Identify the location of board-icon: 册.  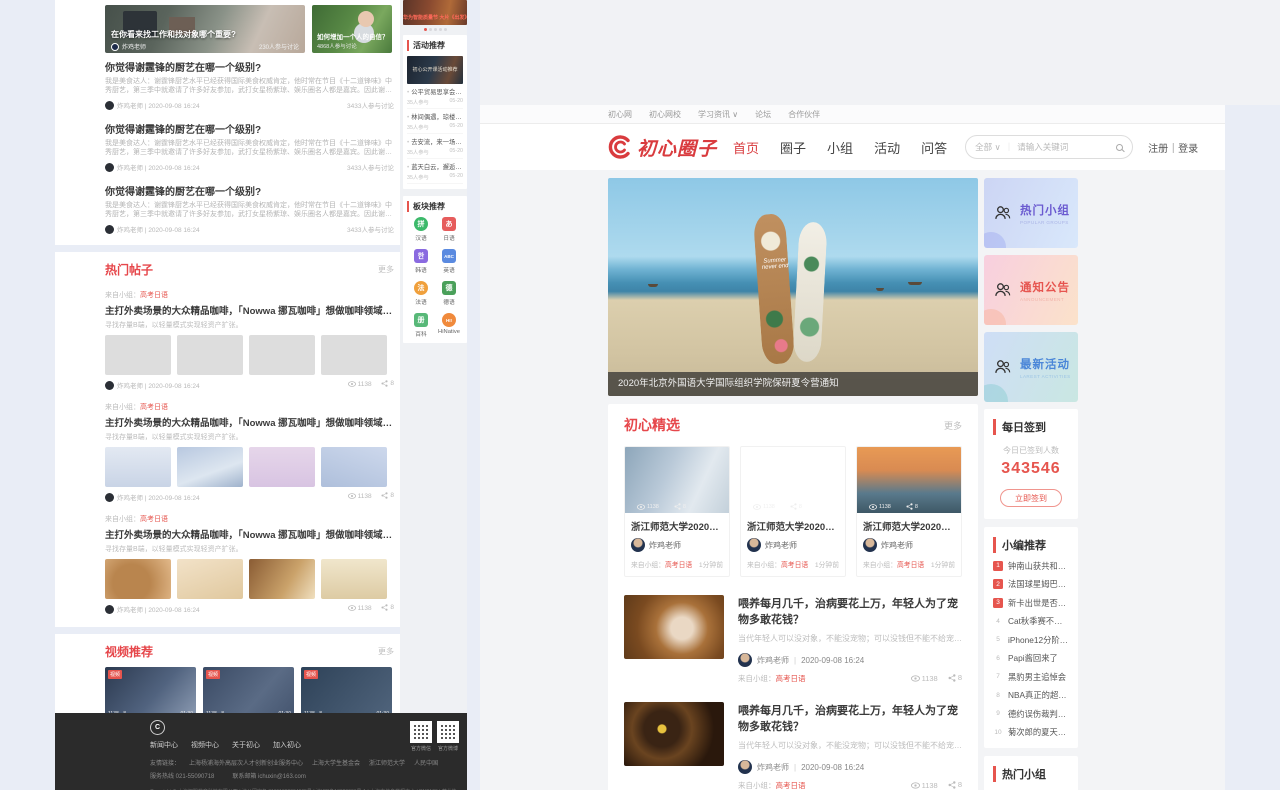
(421, 320).